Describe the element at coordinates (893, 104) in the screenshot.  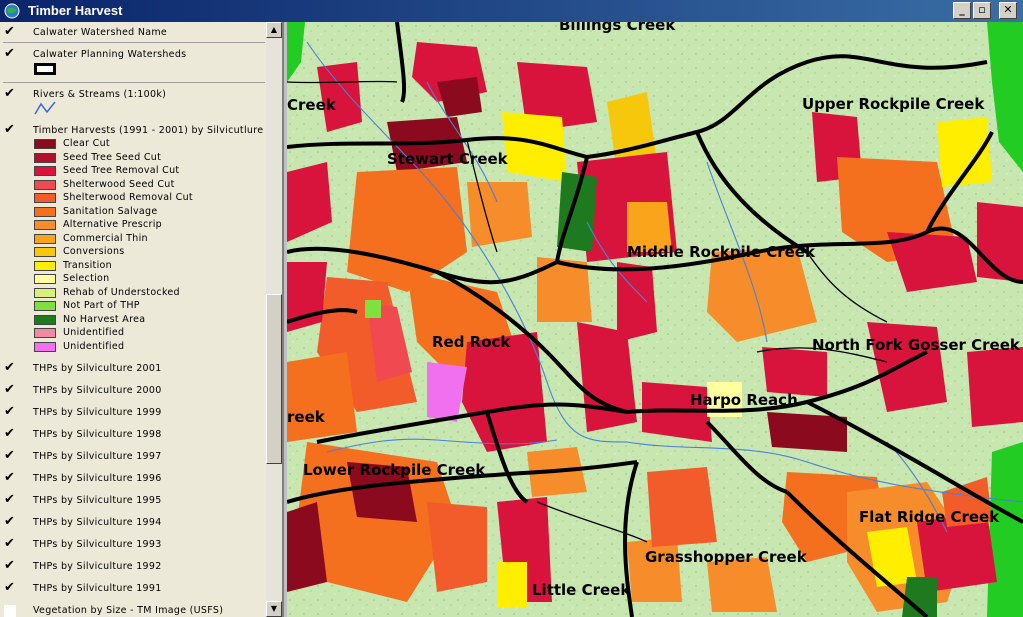
I see `map-label: Upper Rockpile Creek` at that location.